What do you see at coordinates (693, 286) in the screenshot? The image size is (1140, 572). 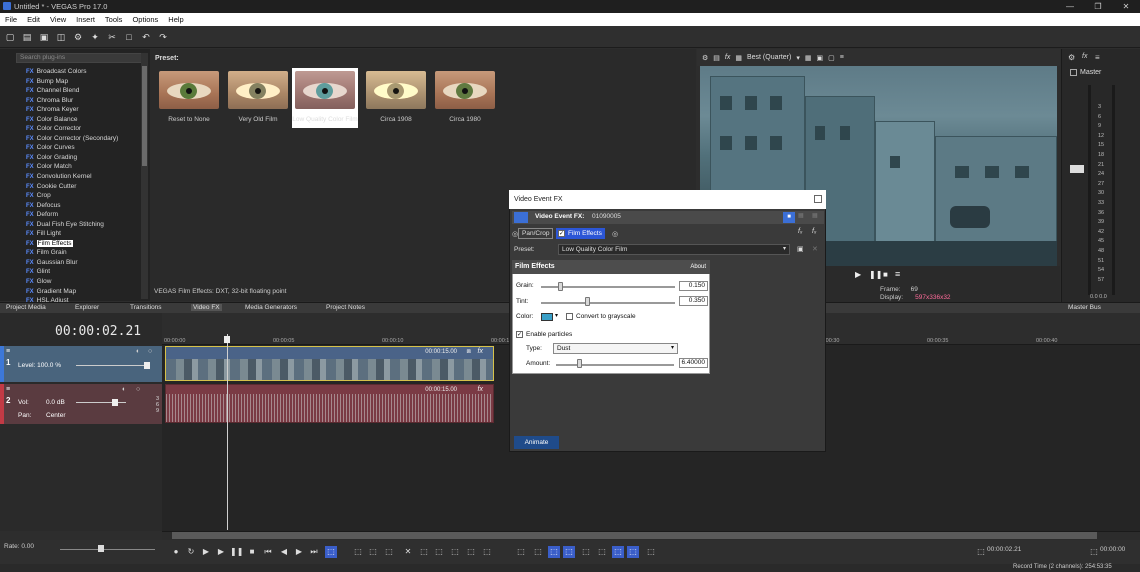 I see `grain-value-input: 0.150` at bounding box center [693, 286].